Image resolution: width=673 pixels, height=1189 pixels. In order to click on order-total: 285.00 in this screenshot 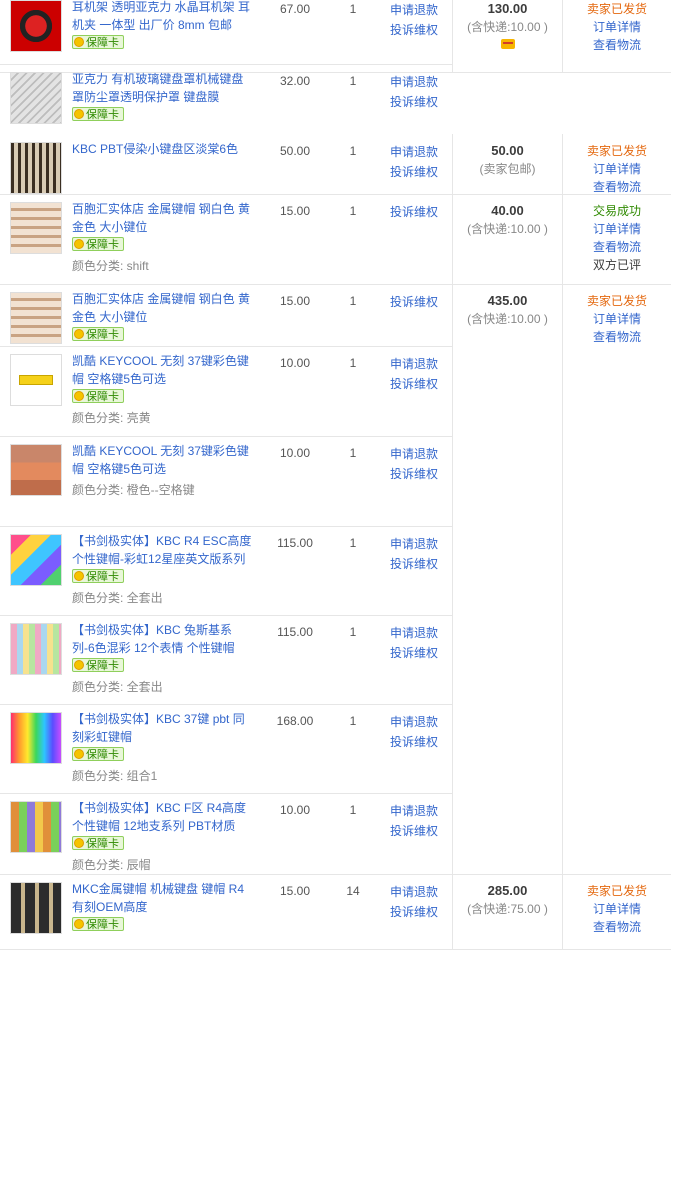, I will do `click(507, 890)`.